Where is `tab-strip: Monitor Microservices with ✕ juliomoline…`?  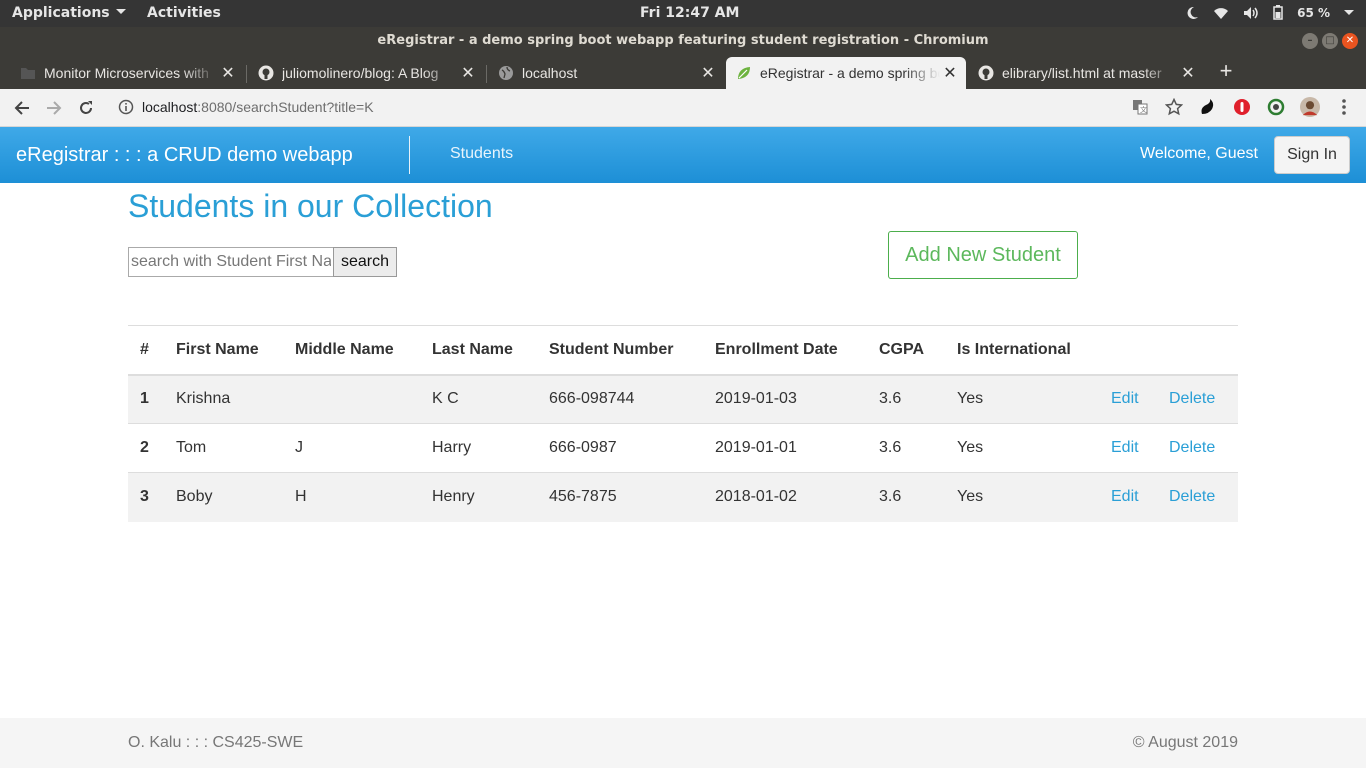 tab-strip: Monitor Microservices with ✕ juliomoline… is located at coordinates (683, 72).